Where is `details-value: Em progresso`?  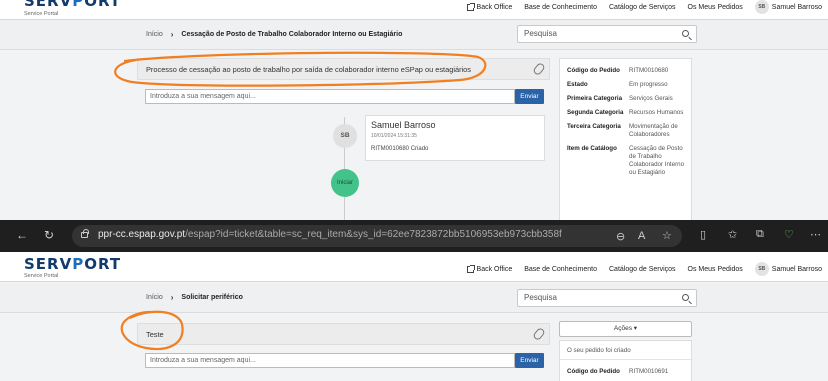
details-value: Em progresso is located at coordinates (648, 84).